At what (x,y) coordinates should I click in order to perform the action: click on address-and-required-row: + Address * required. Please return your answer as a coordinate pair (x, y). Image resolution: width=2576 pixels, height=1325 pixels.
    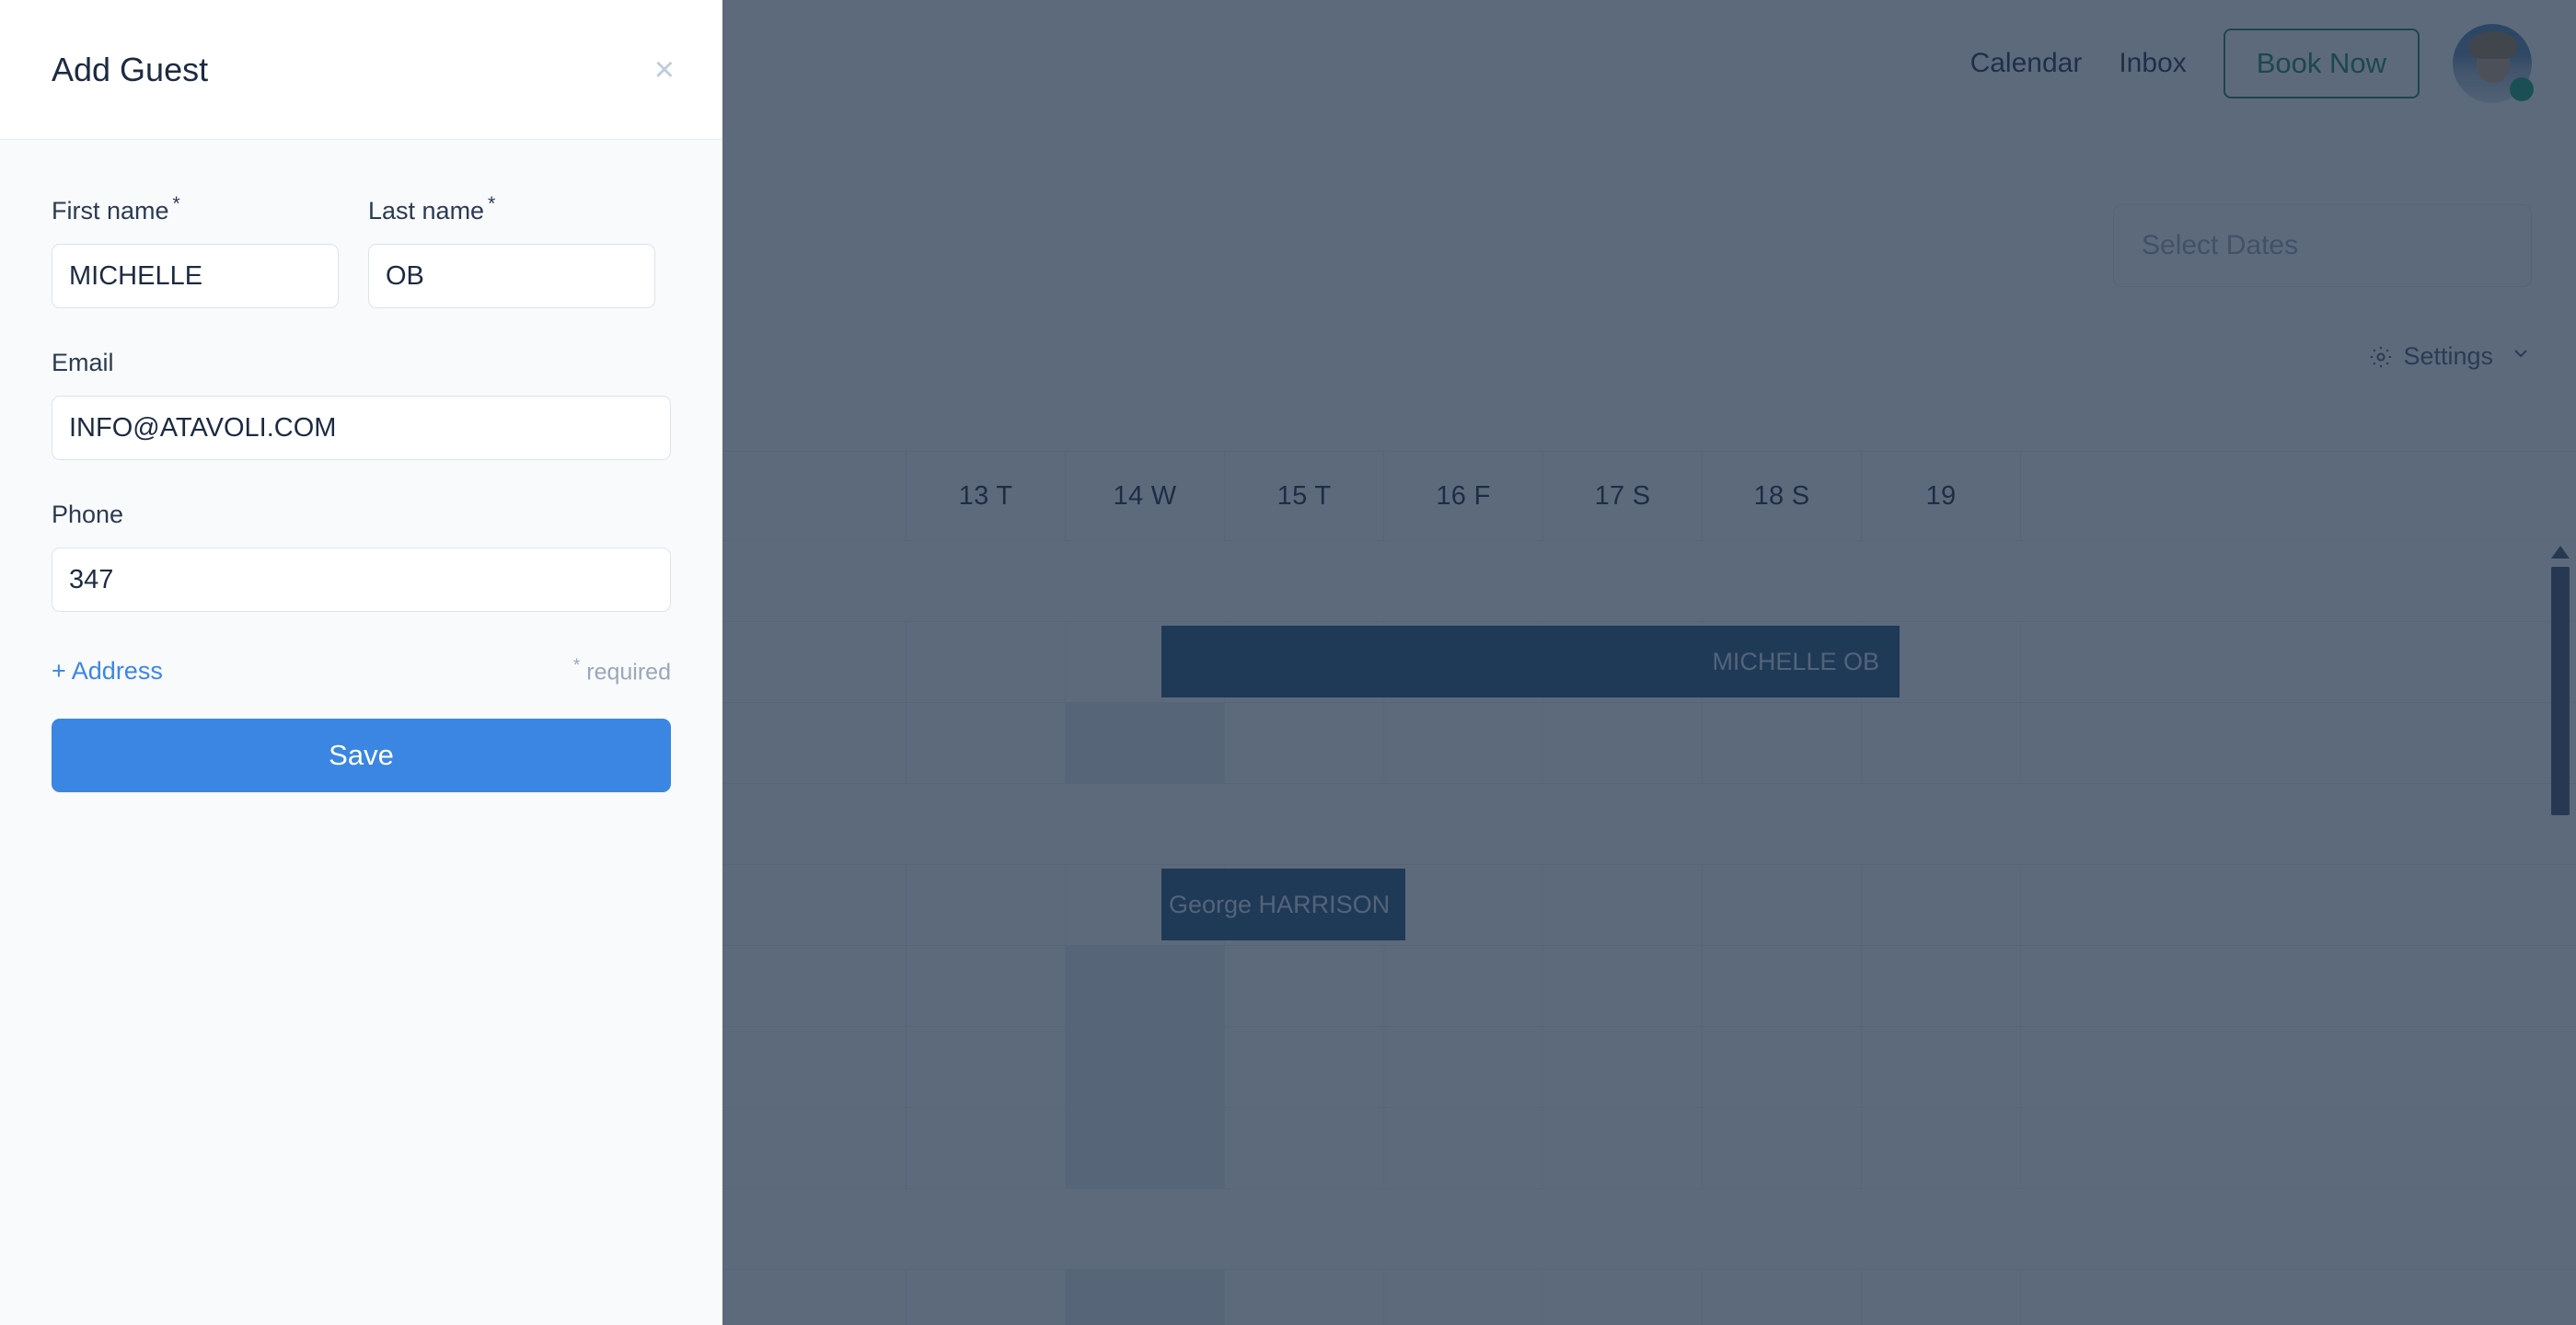
    Looking at the image, I should click on (361, 671).